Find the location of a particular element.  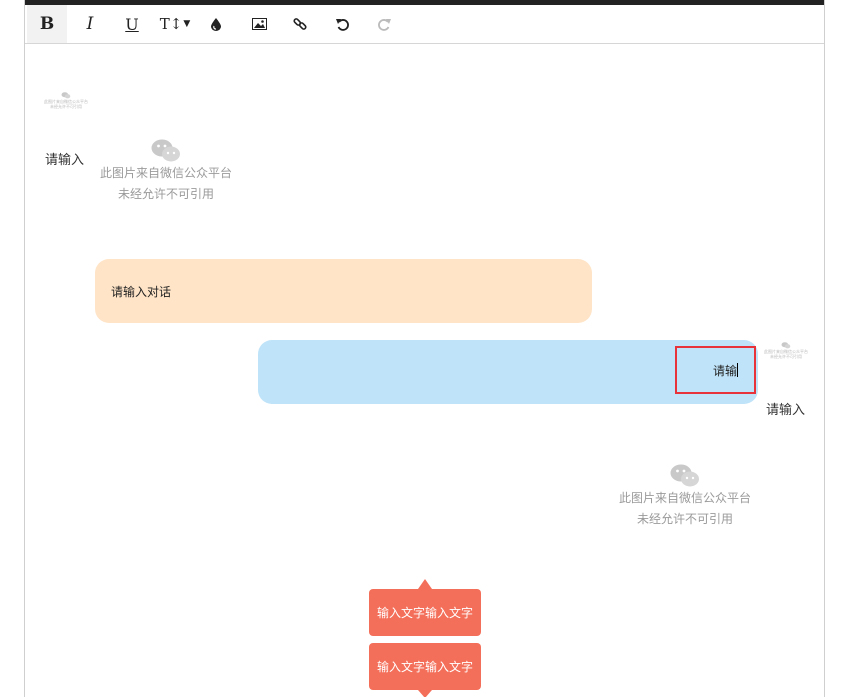

link-icon is located at coordinates (300, 24).